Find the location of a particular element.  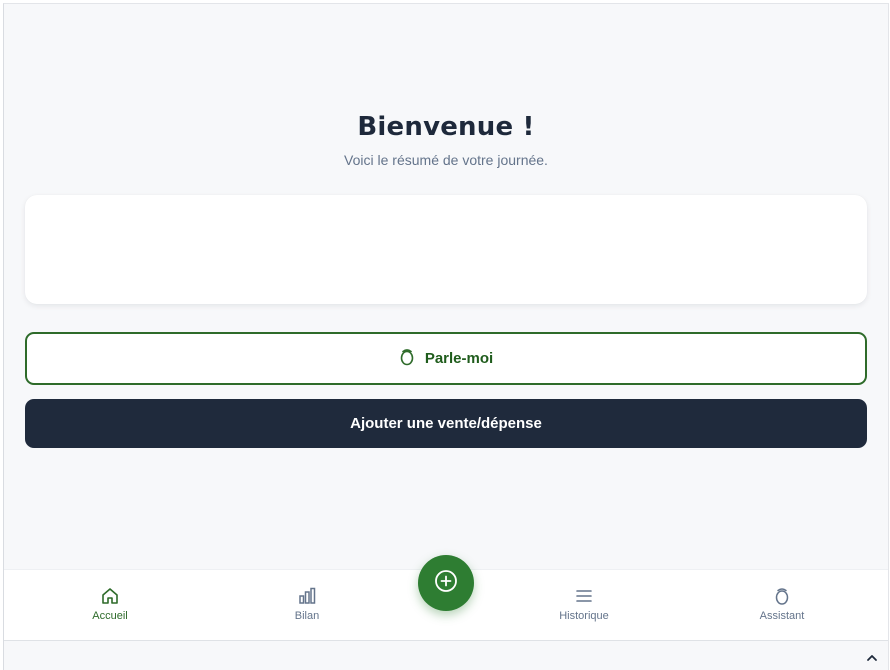

add-transaction-button: Ajouter une vente/dépense is located at coordinates (446, 423).